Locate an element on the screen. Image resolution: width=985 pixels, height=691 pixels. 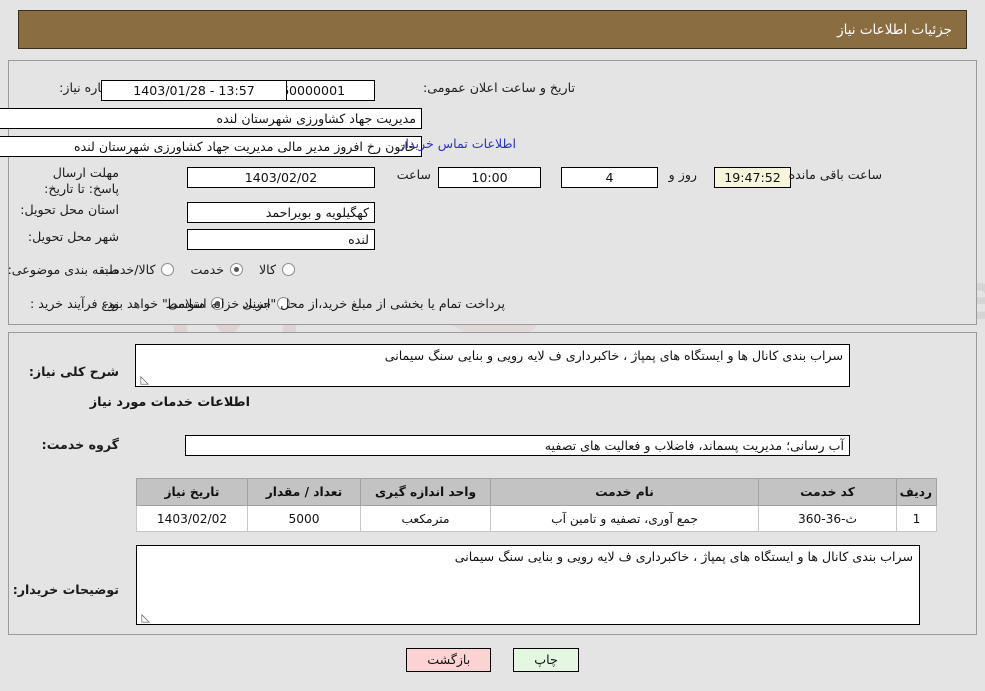
buyer-notes-row: توضیحات خریدار: is located at coordinates (66, 589).